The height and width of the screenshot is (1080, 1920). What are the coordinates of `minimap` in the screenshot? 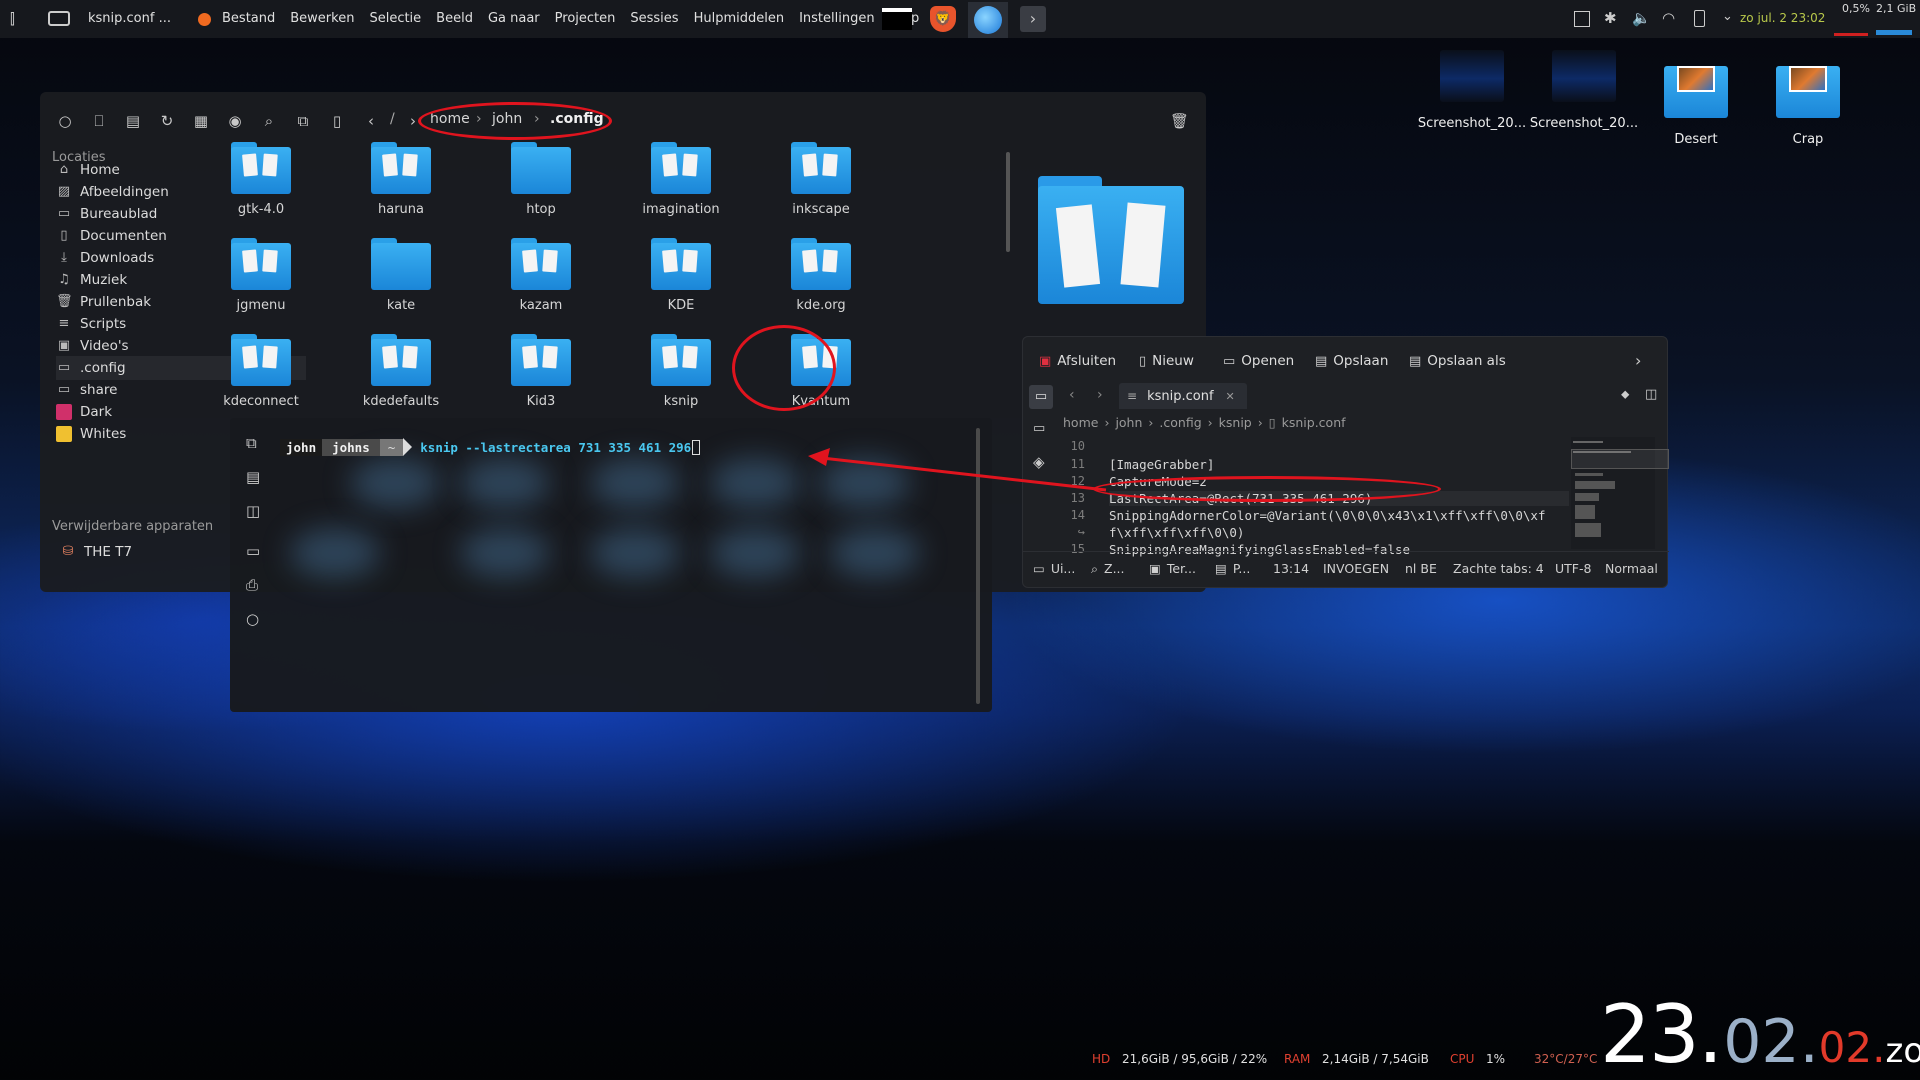 It's located at (1620, 493).